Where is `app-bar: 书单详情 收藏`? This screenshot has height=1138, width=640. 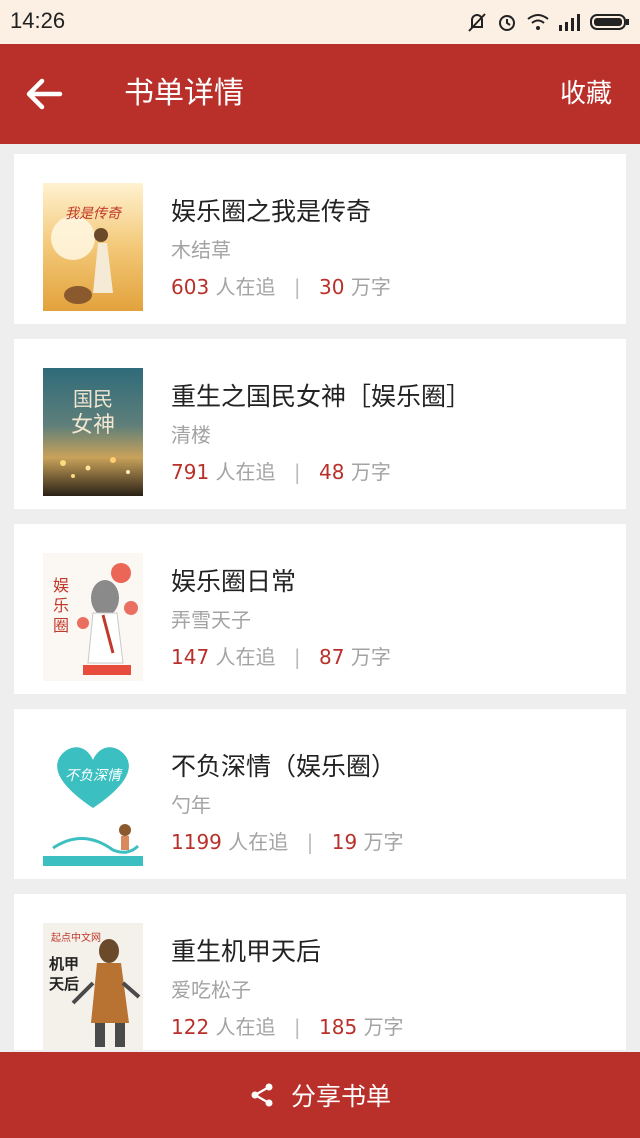 app-bar: 书单详情 收藏 is located at coordinates (320, 94).